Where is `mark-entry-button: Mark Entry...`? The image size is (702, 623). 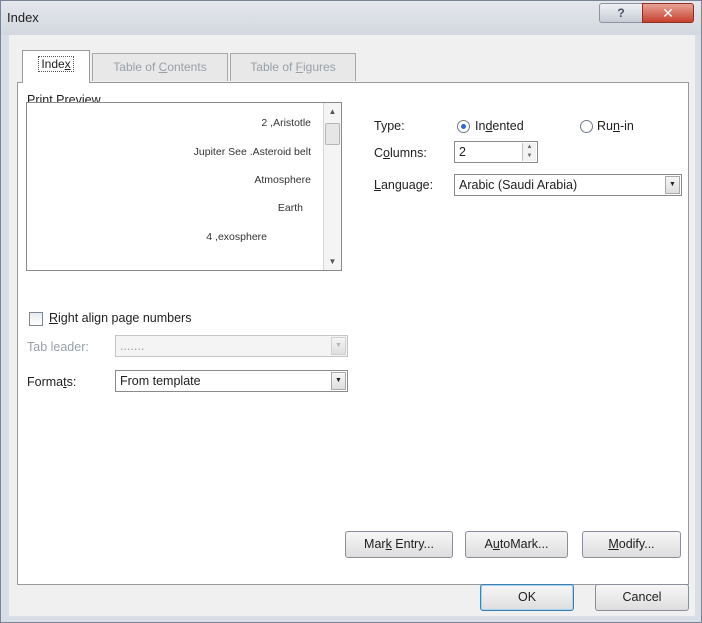
mark-entry-button: Mark Entry... is located at coordinates (399, 544).